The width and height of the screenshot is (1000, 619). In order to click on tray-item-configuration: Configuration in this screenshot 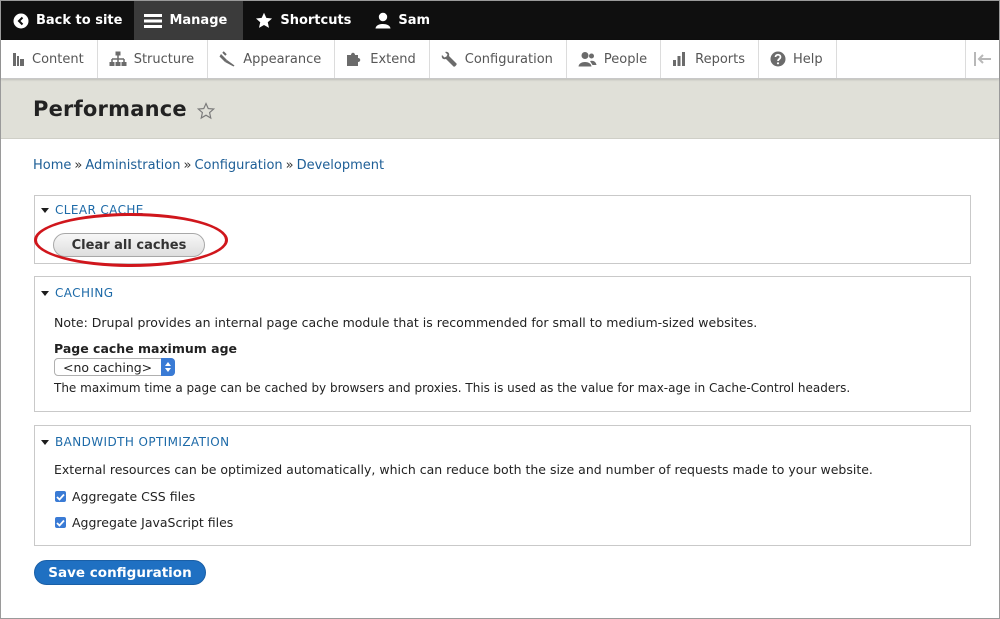, I will do `click(498, 59)`.